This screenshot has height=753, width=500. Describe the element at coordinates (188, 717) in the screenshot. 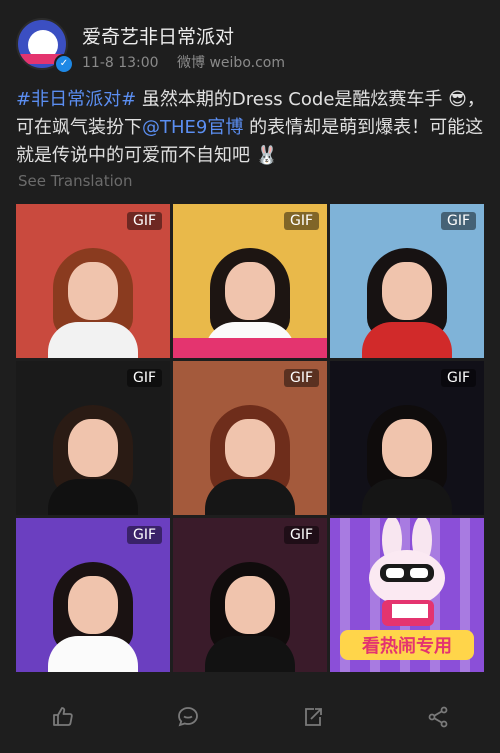

I see `comment-icon` at that location.